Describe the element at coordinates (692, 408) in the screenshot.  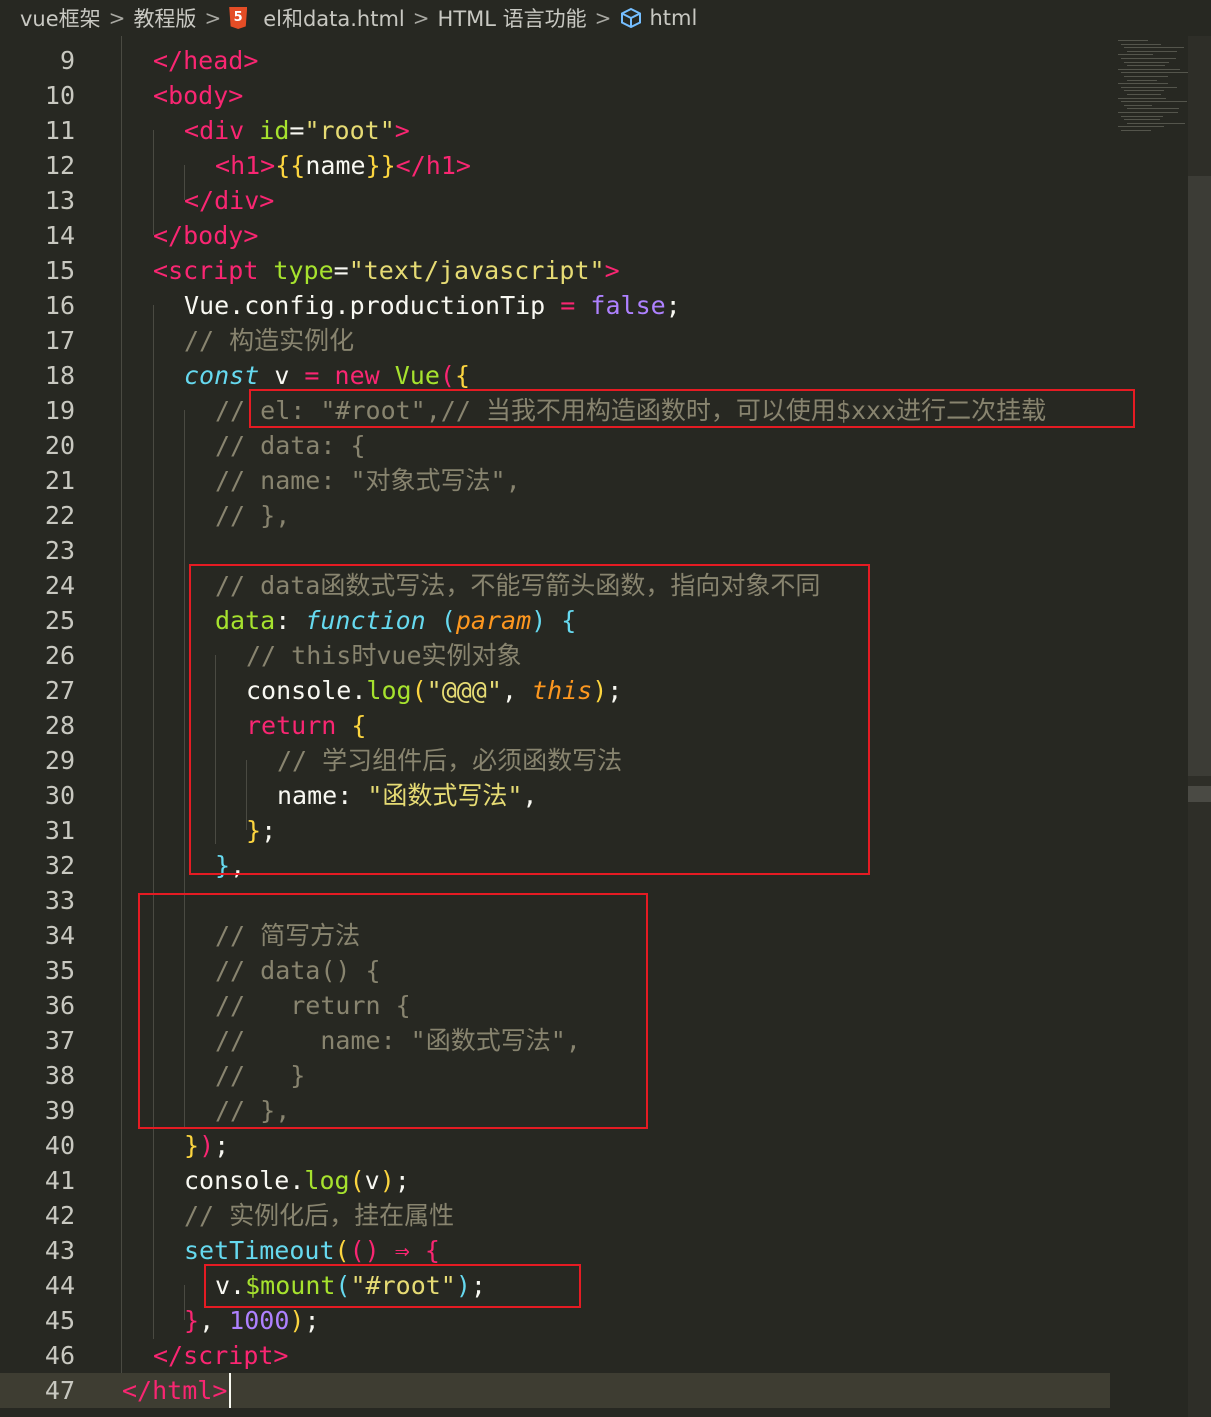
I see `highlight-box-el-comment` at that location.